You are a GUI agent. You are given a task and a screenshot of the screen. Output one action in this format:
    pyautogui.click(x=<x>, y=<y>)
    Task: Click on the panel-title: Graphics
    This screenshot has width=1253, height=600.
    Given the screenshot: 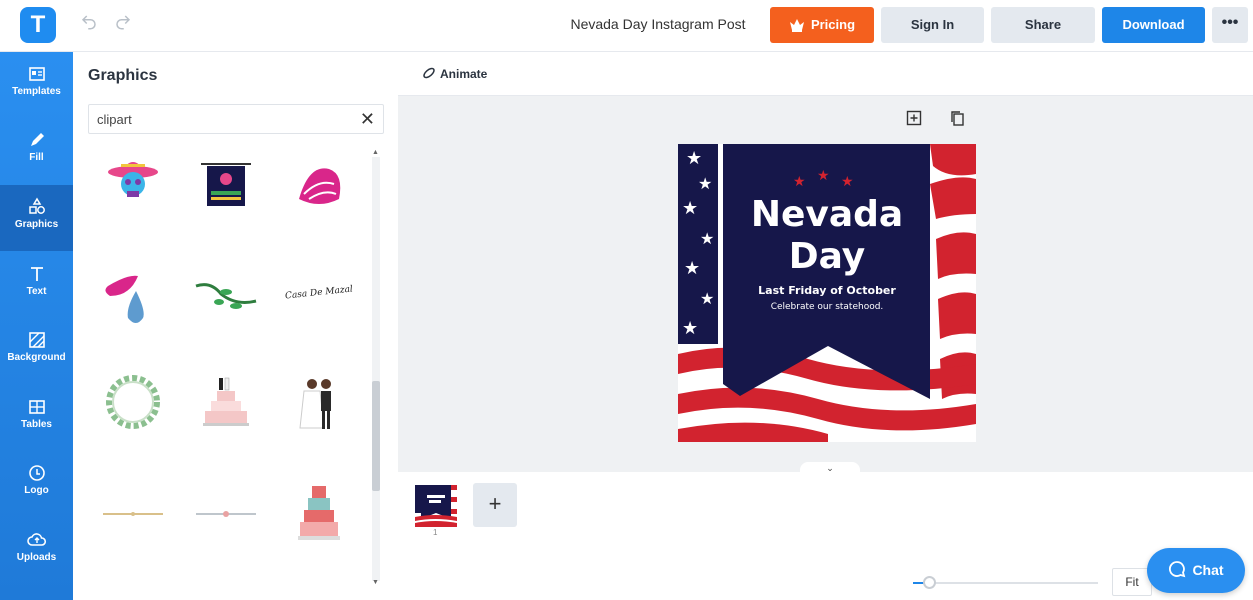 What is the action you would take?
    pyautogui.click(x=123, y=75)
    